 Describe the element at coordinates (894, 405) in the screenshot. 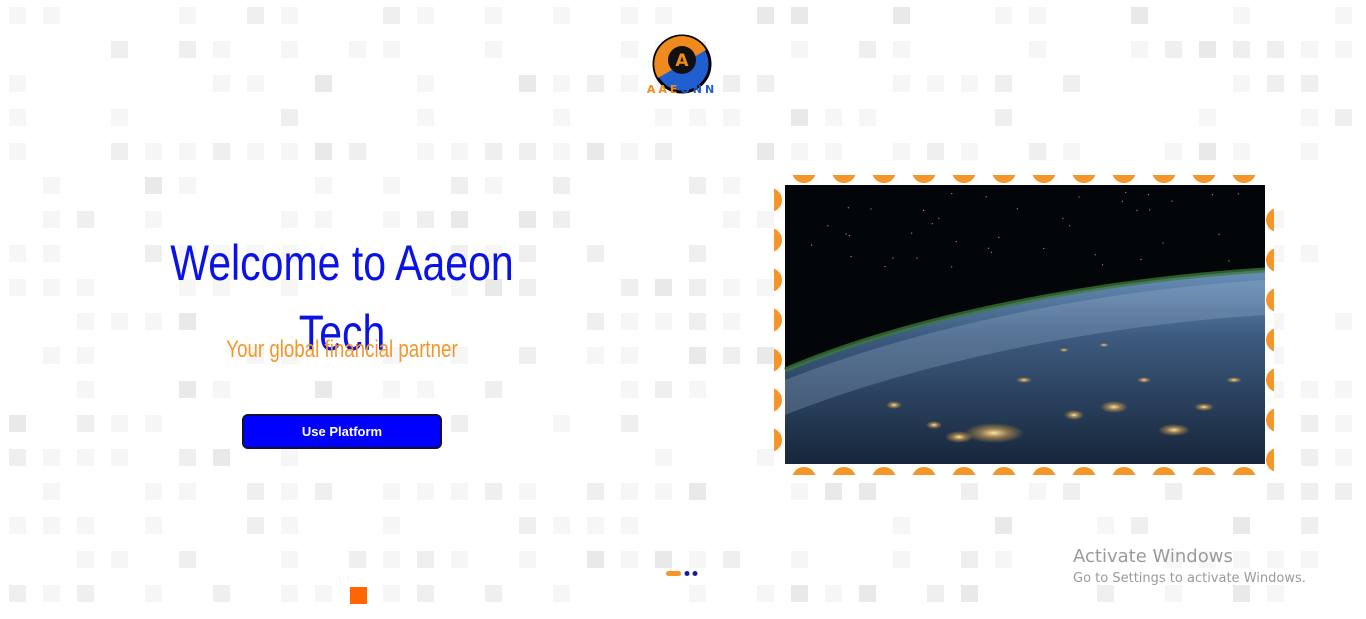

I see `city-light` at that location.